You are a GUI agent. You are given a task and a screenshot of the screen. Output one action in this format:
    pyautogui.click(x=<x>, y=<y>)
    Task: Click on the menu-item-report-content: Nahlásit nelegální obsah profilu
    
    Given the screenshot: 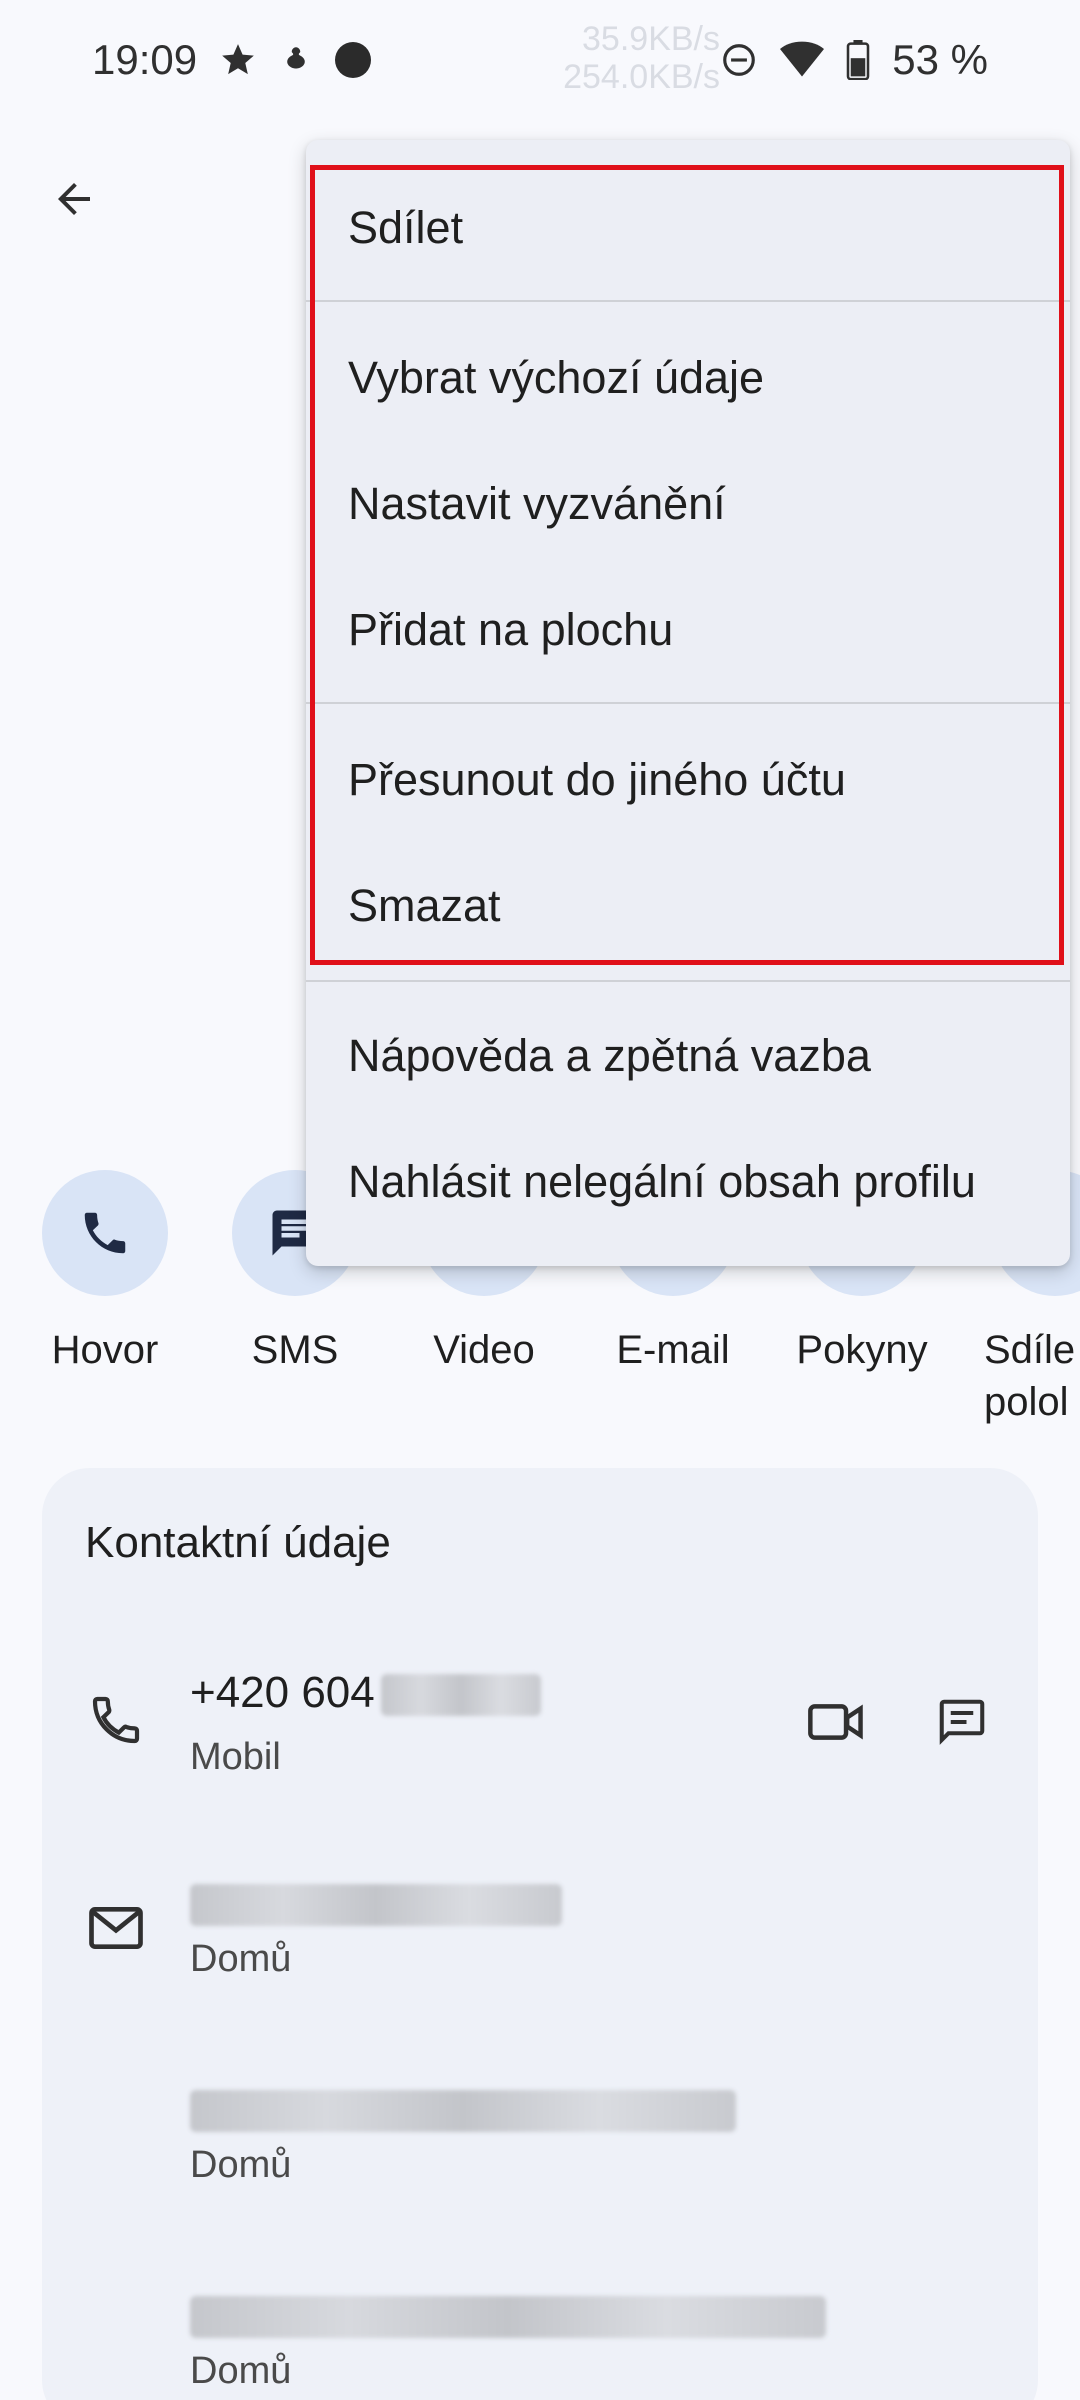 What is the action you would take?
    pyautogui.click(x=662, y=1182)
    